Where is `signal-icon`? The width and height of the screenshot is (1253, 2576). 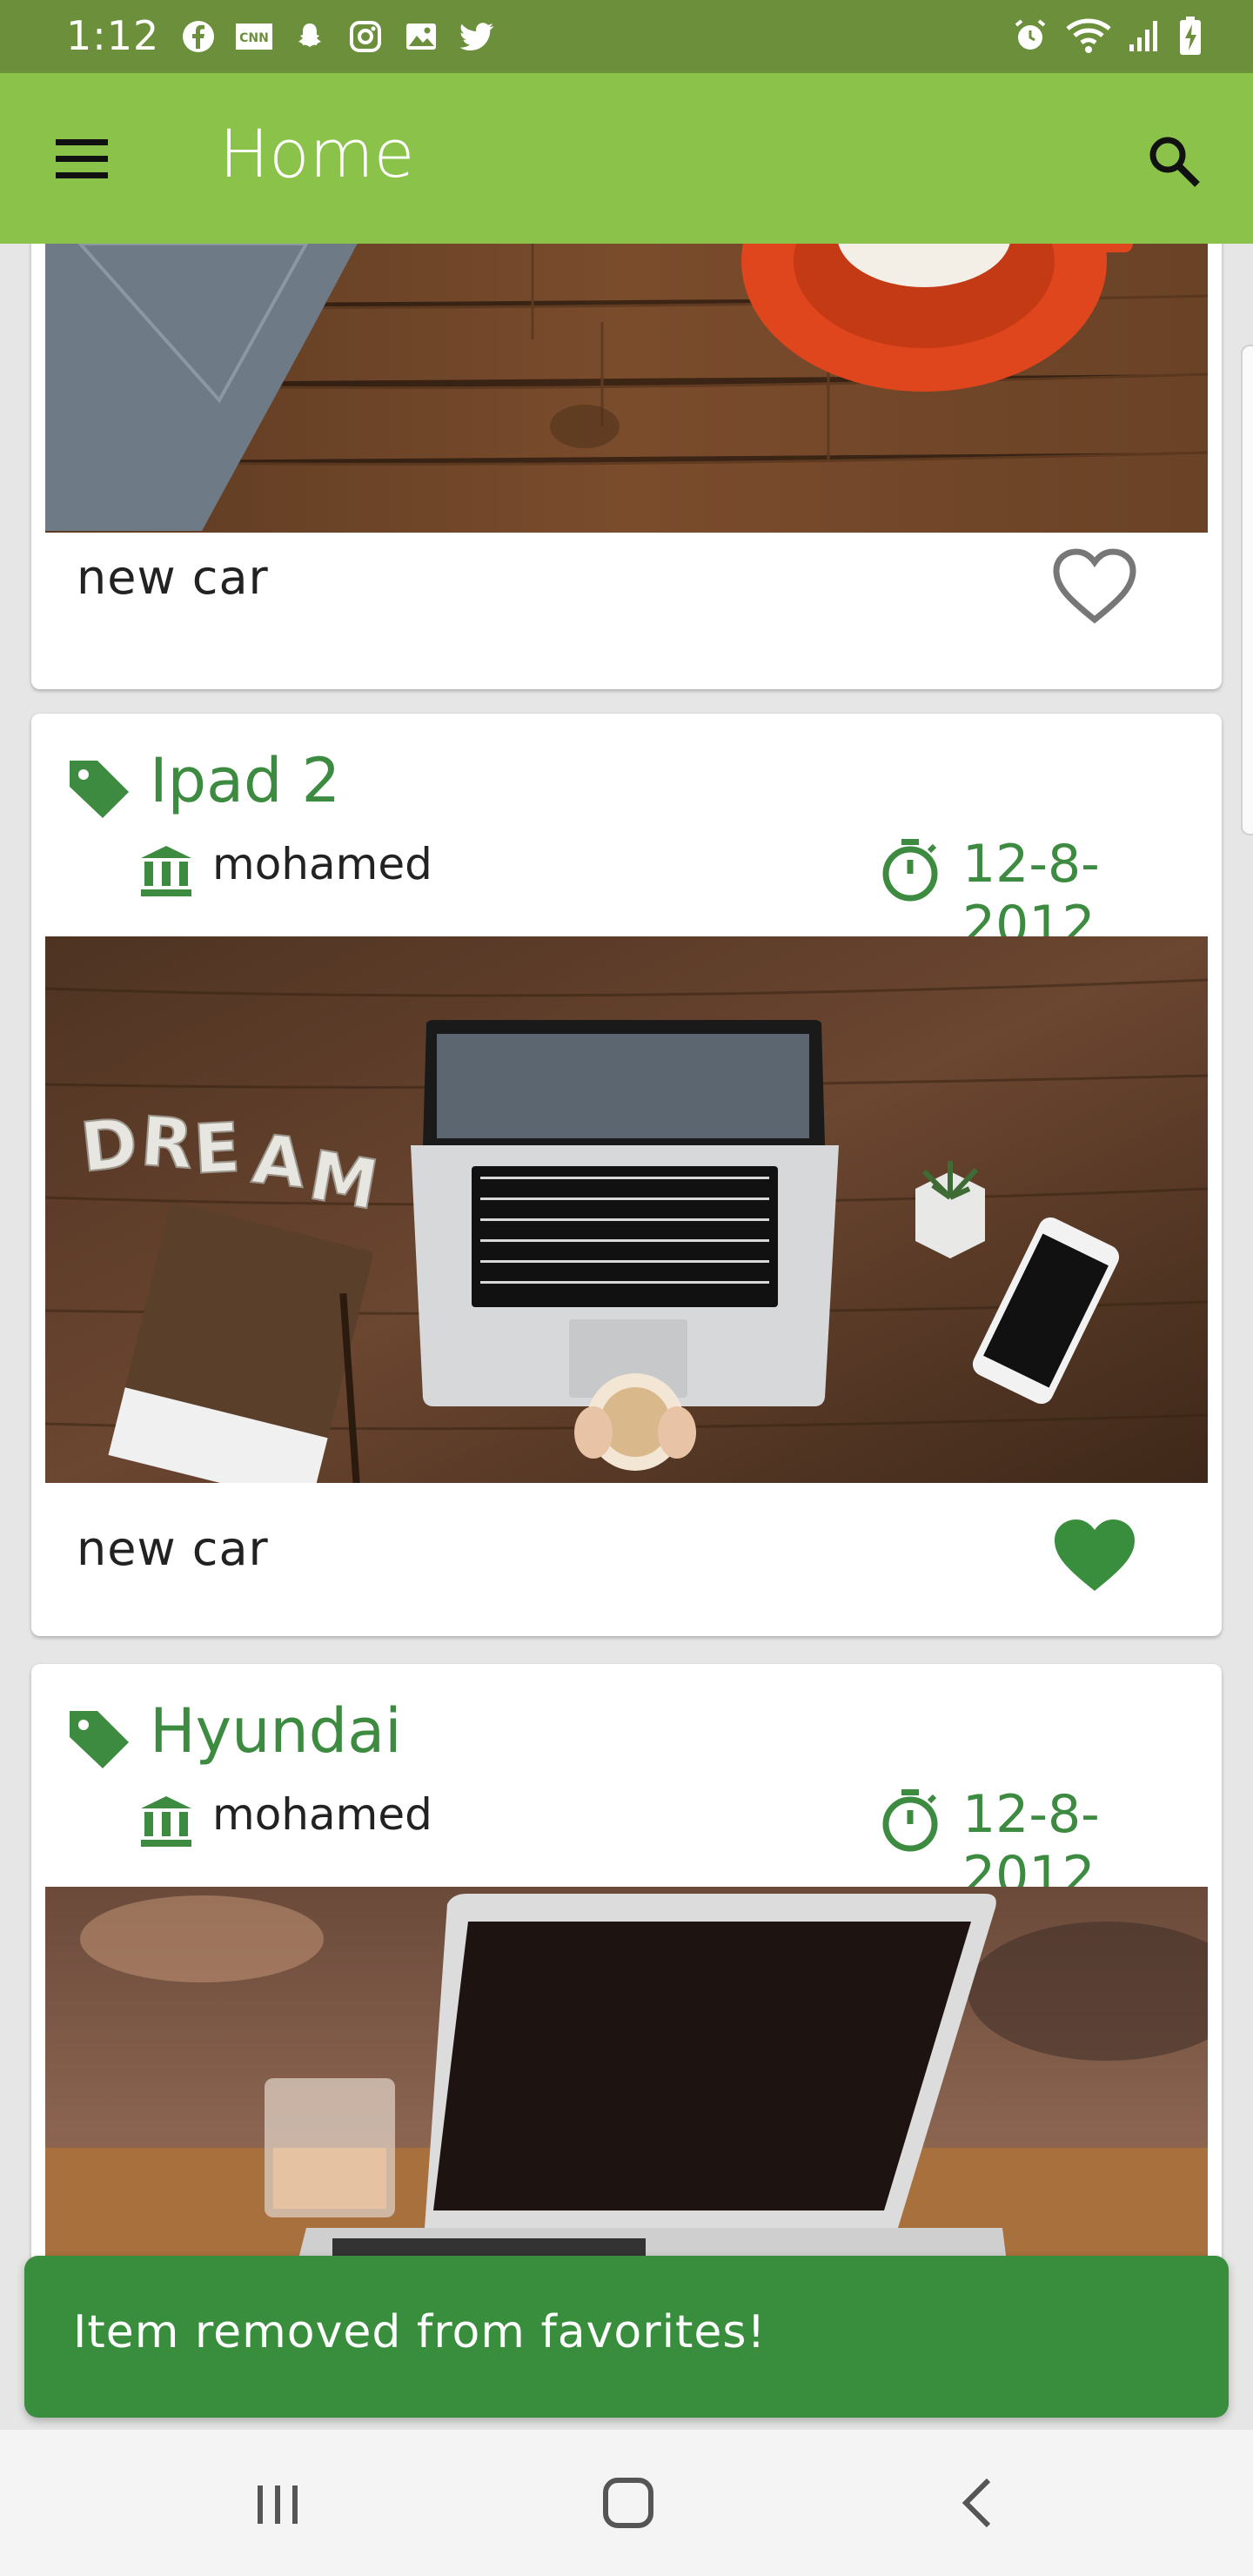 signal-icon is located at coordinates (1143, 36).